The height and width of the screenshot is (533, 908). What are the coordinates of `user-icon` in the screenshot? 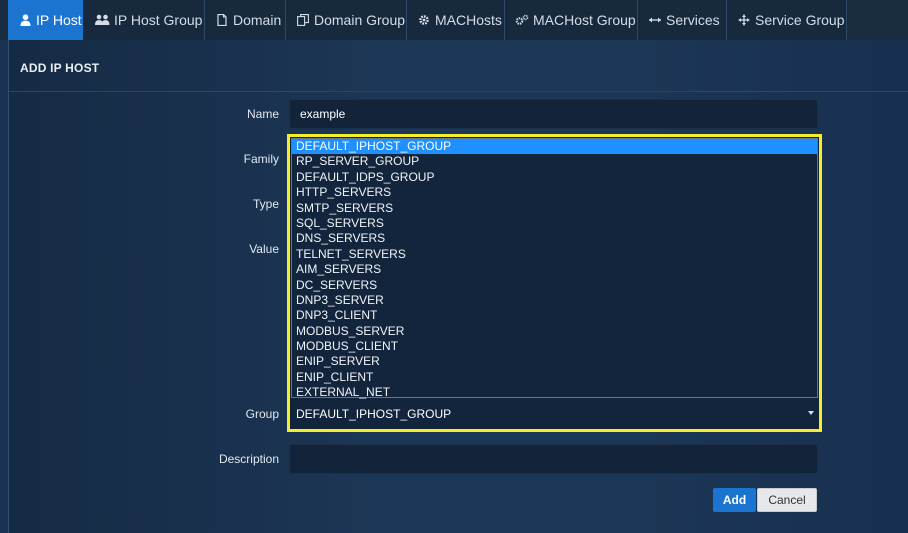 It's located at (25, 20).